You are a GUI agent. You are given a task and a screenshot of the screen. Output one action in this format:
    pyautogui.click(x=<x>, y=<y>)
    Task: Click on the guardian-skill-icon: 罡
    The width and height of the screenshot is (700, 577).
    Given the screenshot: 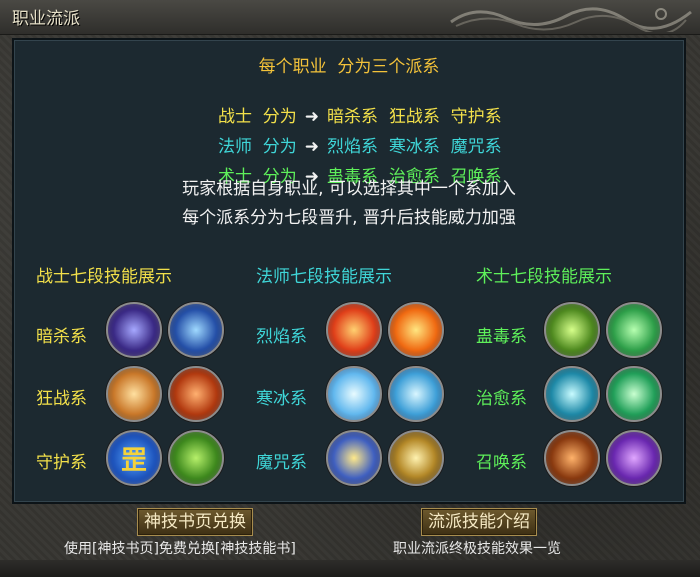 What is the action you would take?
    pyautogui.click(x=134, y=458)
    